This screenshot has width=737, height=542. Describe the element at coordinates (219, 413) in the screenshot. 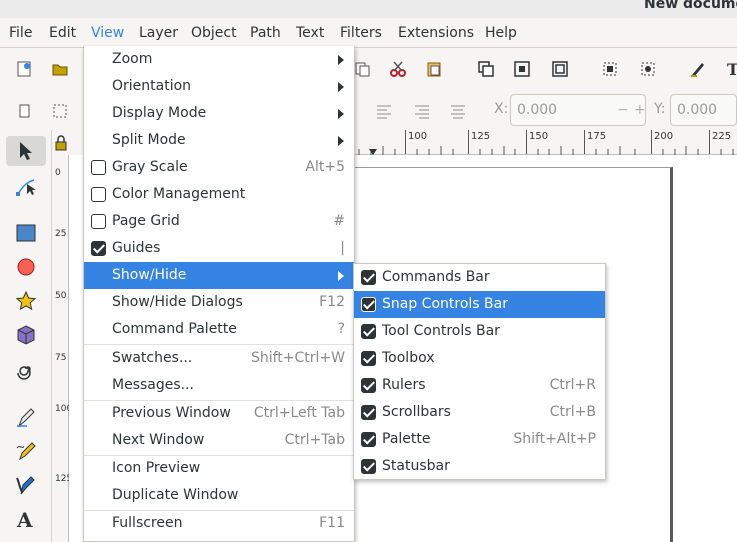

I see `menu-item-previous-window: Previous Window Ctrl+Left Tab` at that location.